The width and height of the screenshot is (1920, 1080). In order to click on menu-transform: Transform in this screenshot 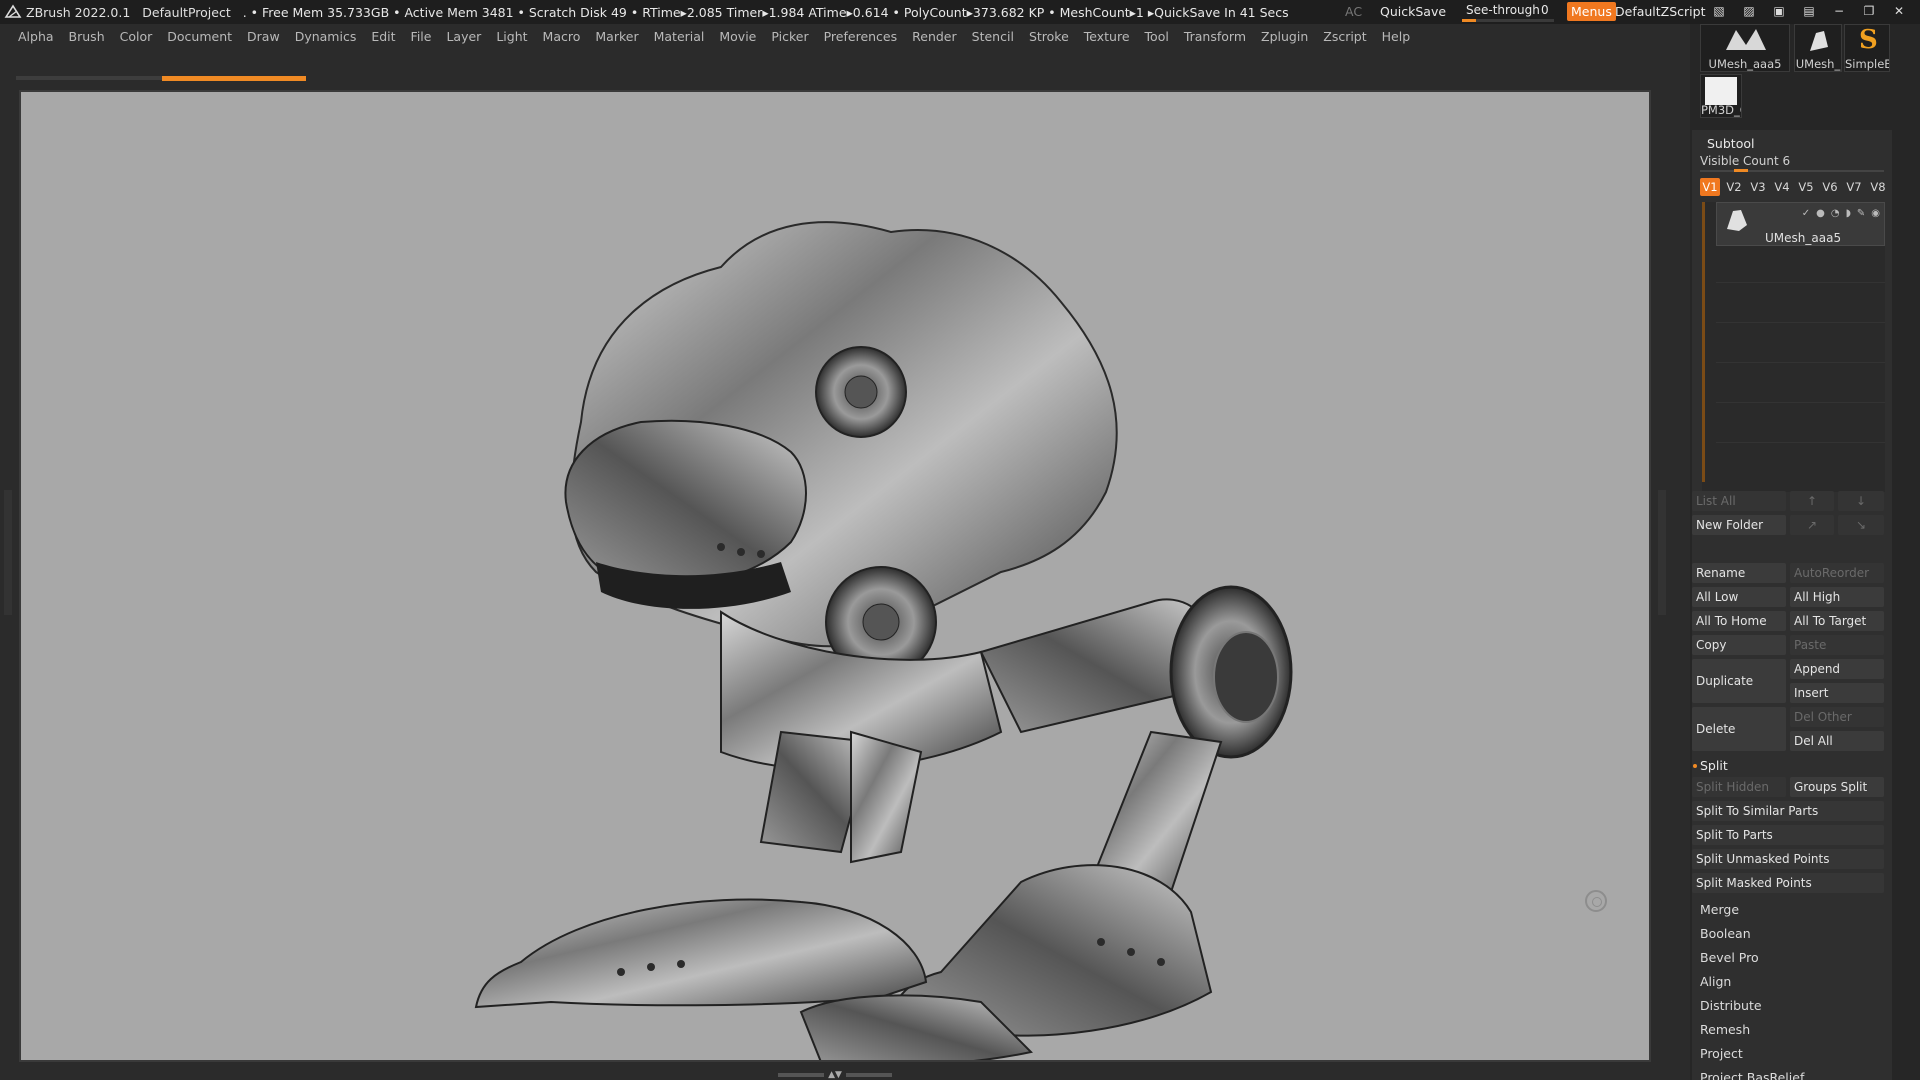, I will do `click(1215, 36)`.